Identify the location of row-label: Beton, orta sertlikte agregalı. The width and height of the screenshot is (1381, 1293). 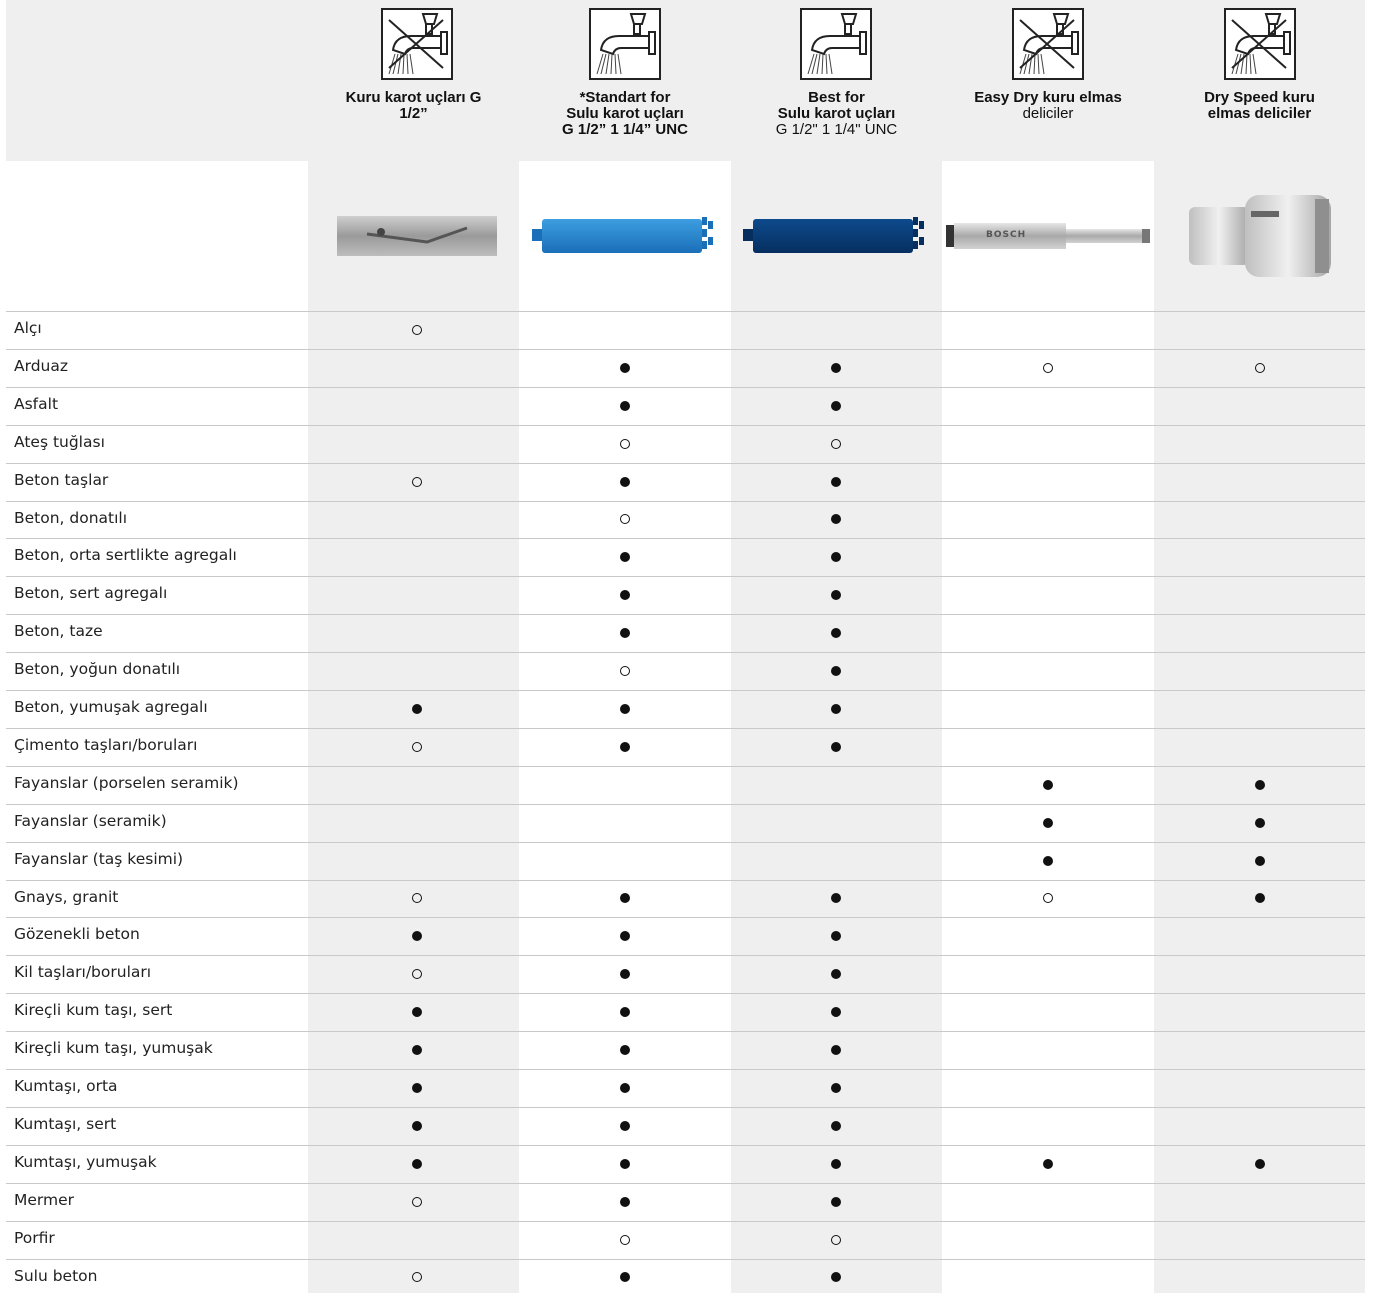
(125, 555).